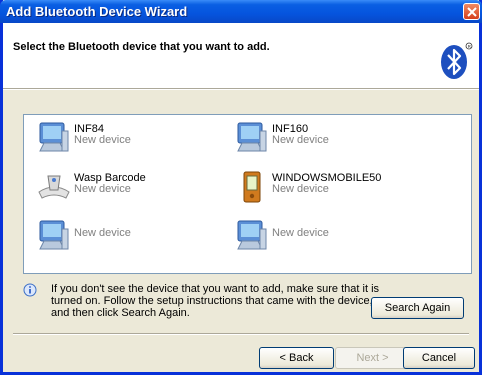 The image size is (482, 375). I want to click on cancel-button: Cancel, so click(439, 358).